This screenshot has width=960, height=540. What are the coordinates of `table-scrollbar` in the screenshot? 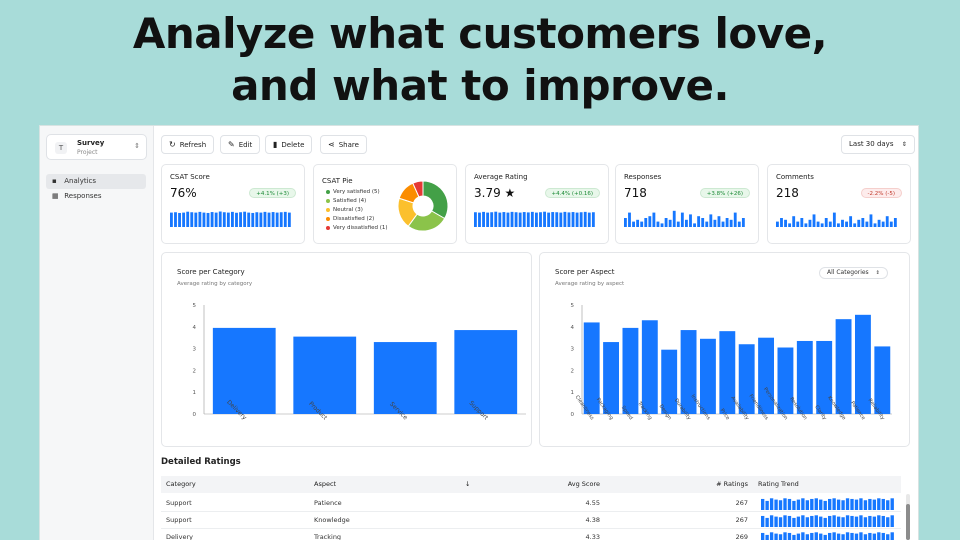 It's located at (908, 517).